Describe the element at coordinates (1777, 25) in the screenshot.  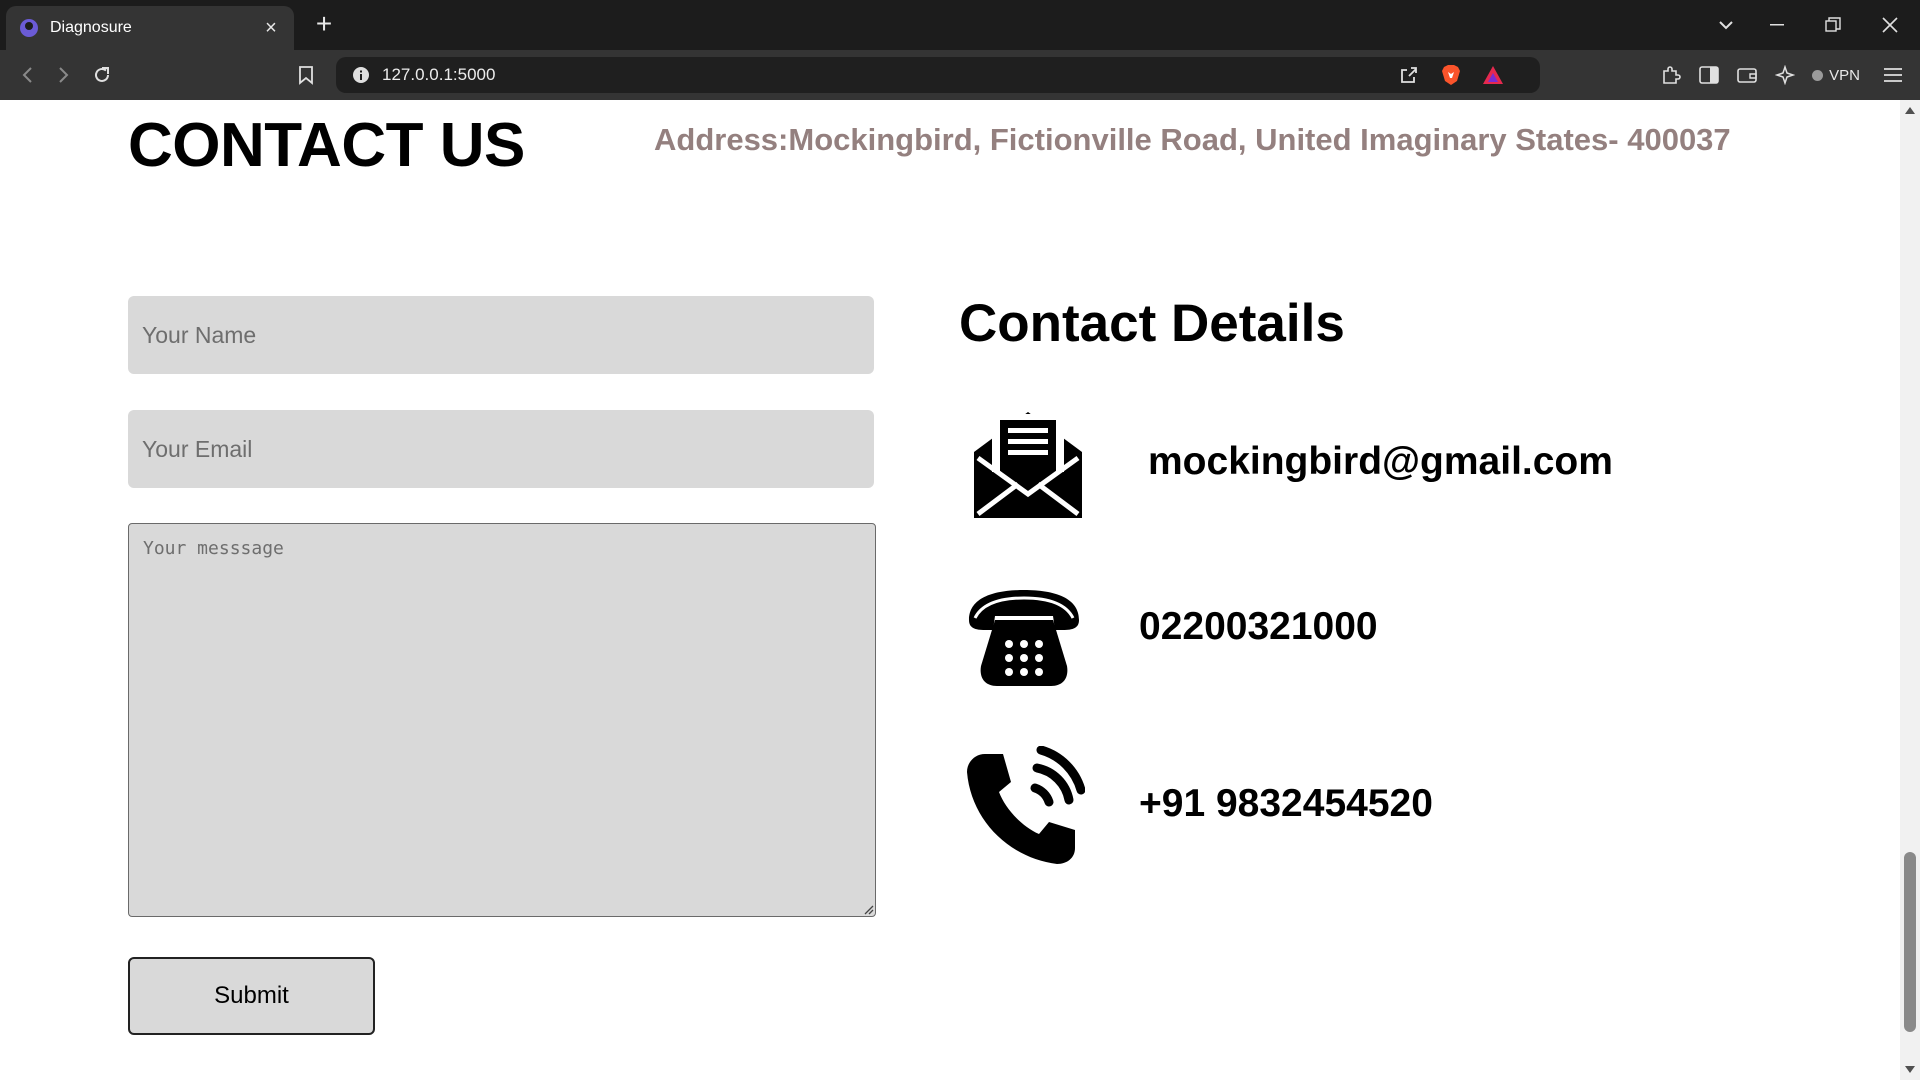
I see `minimize-window-icon` at that location.